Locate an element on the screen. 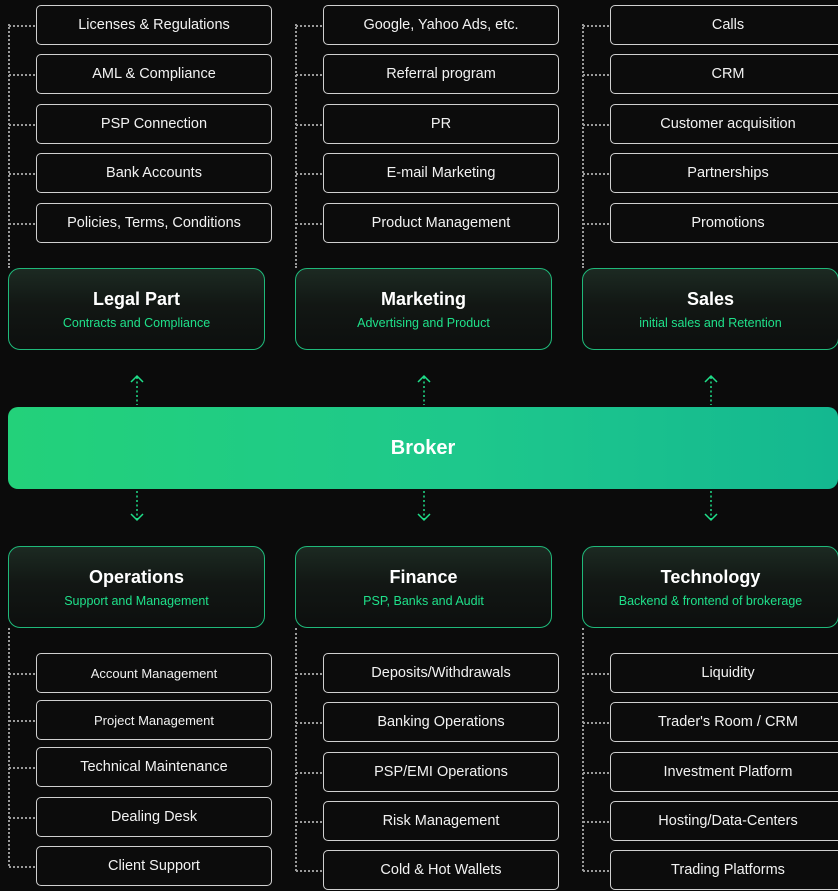  header-title: Finance is located at coordinates (423, 576).